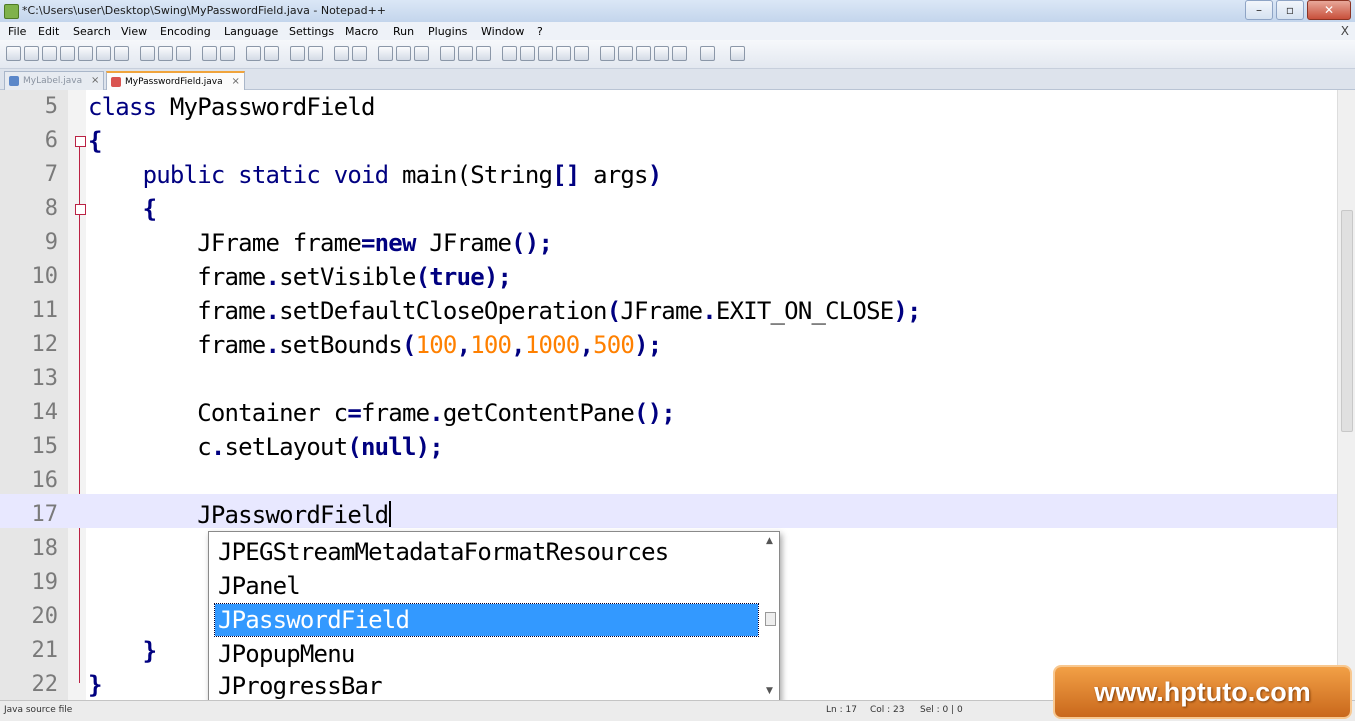 This screenshot has width=1355, height=721. I want to click on open-file-icon, so click(31, 53).